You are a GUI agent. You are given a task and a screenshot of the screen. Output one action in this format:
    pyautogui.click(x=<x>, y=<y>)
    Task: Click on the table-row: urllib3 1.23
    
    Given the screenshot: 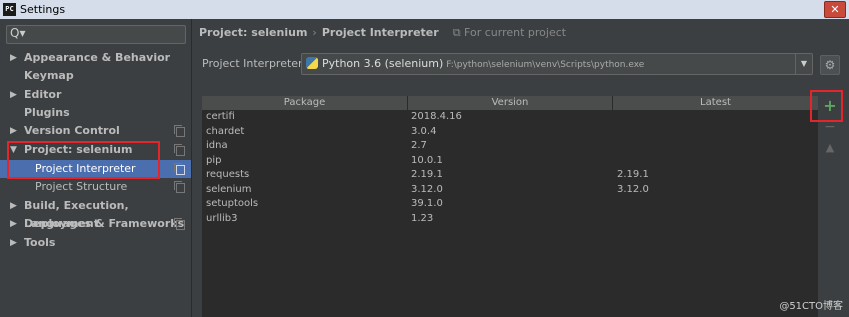 What is the action you would take?
    pyautogui.click(x=510, y=219)
    